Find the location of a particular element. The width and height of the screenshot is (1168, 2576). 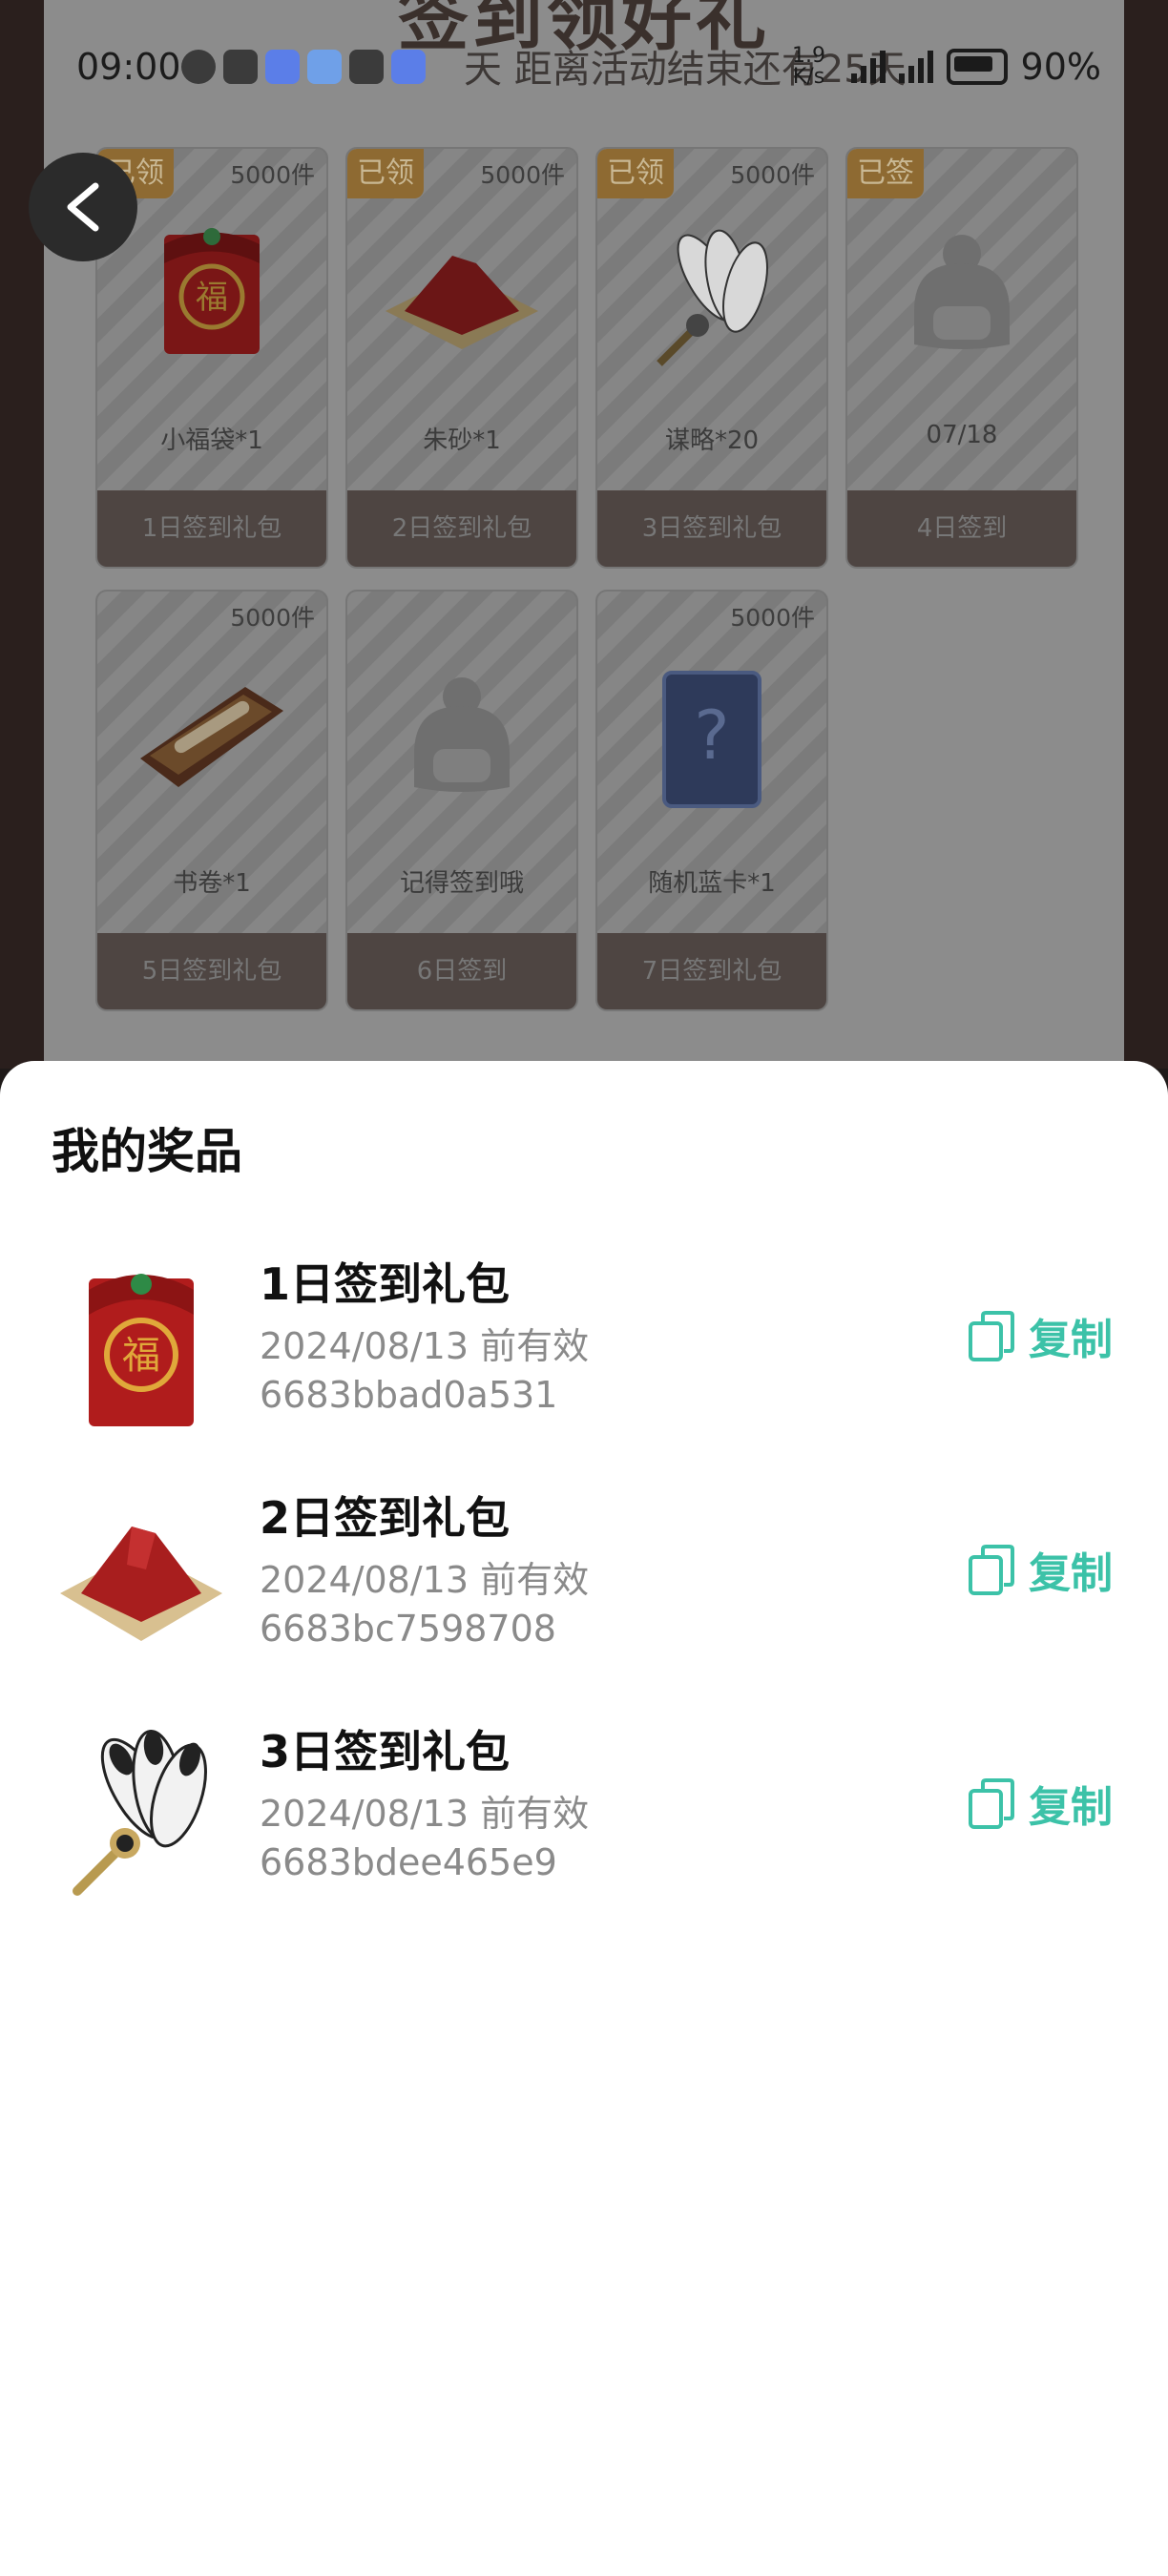

prize-item: 2日签到礼包 2024/08/13 前有效 6683bc7598708 复制 is located at coordinates (584, 1593).